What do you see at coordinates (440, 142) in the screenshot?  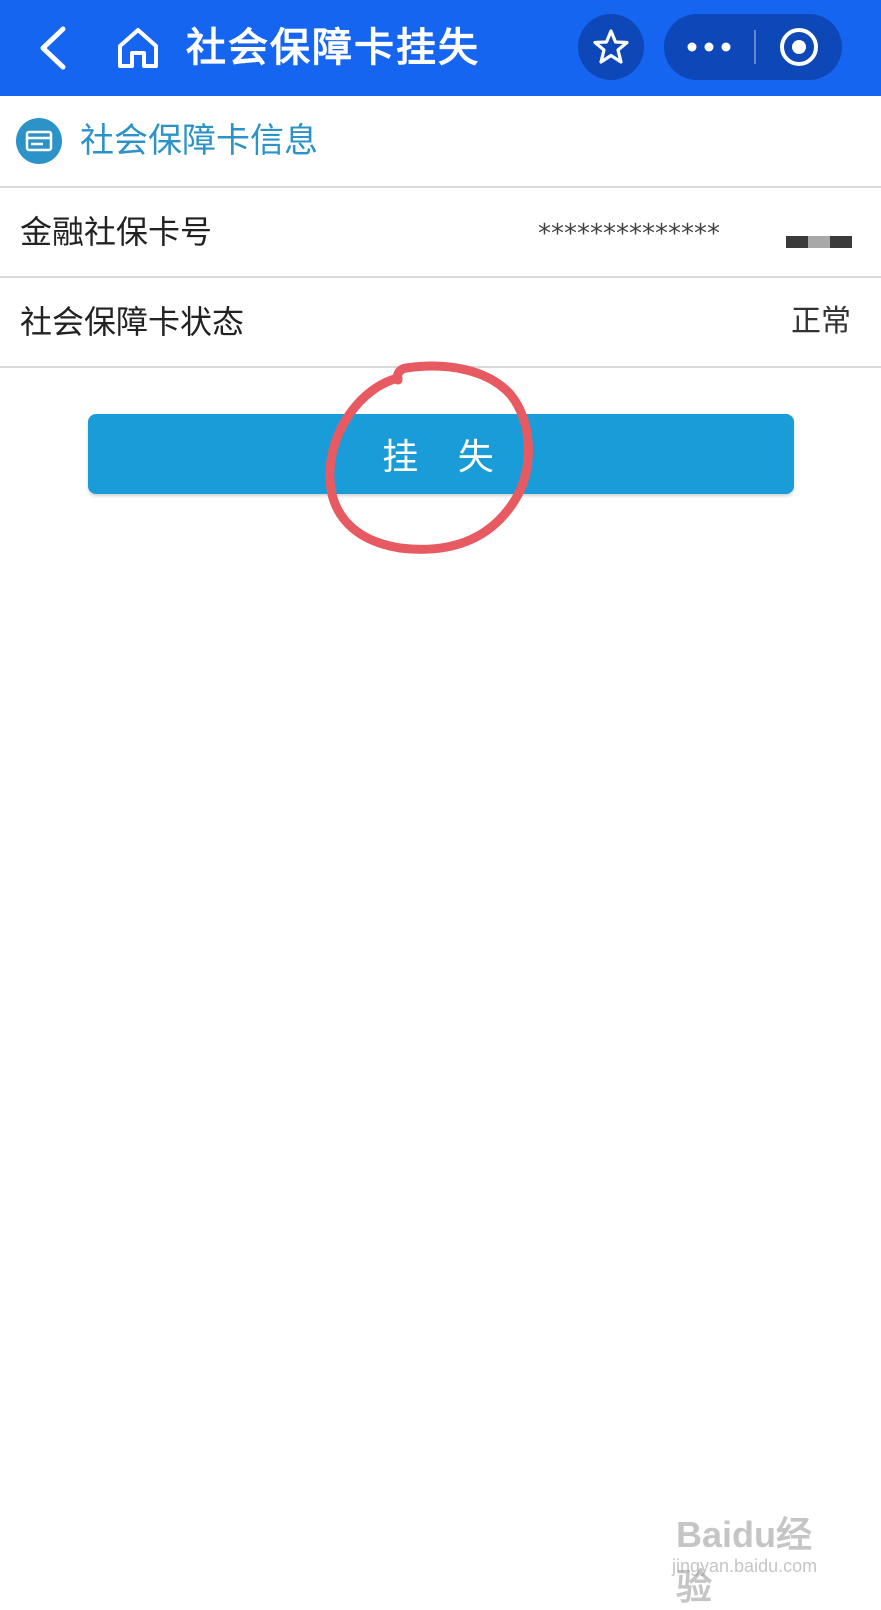 I see `section-header: 社会保障卡信息` at bounding box center [440, 142].